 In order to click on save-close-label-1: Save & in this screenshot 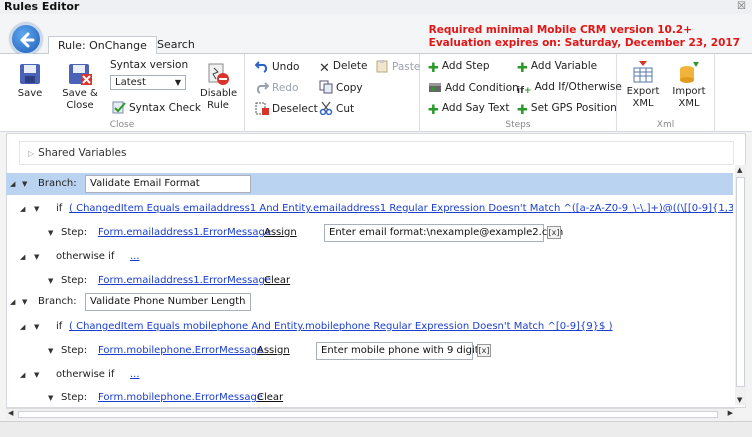, I will do `click(80, 93)`.